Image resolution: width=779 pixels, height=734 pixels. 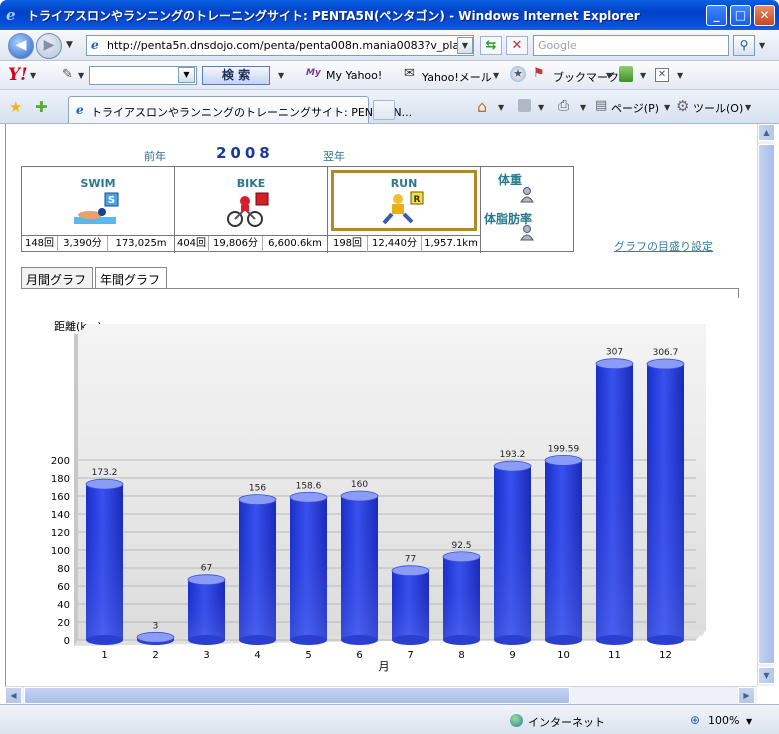 What do you see at coordinates (566, 722) in the screenshot?
I see `security-zone: インターネット` at bounding box center [566, 722].